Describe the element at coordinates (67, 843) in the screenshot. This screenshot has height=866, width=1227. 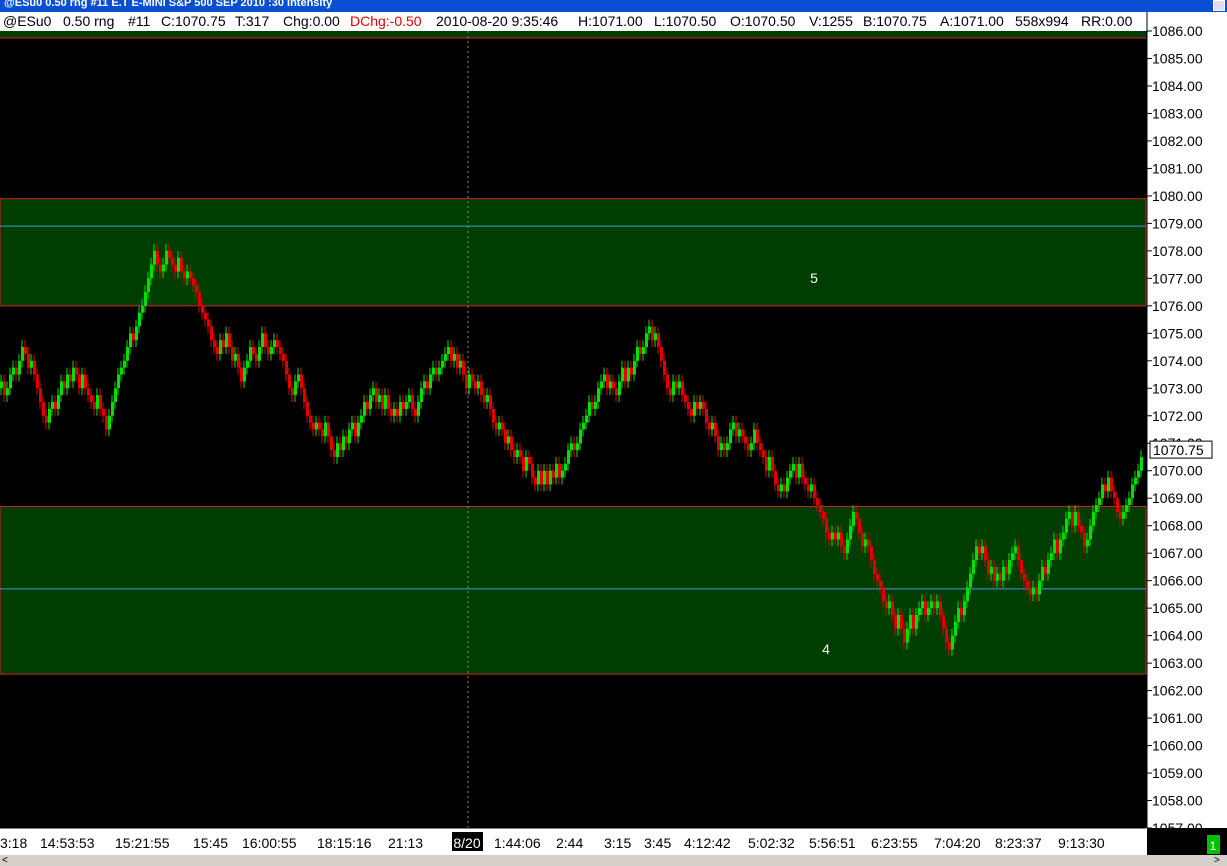
I see `time-tick-label: 14:53:53` at that location.